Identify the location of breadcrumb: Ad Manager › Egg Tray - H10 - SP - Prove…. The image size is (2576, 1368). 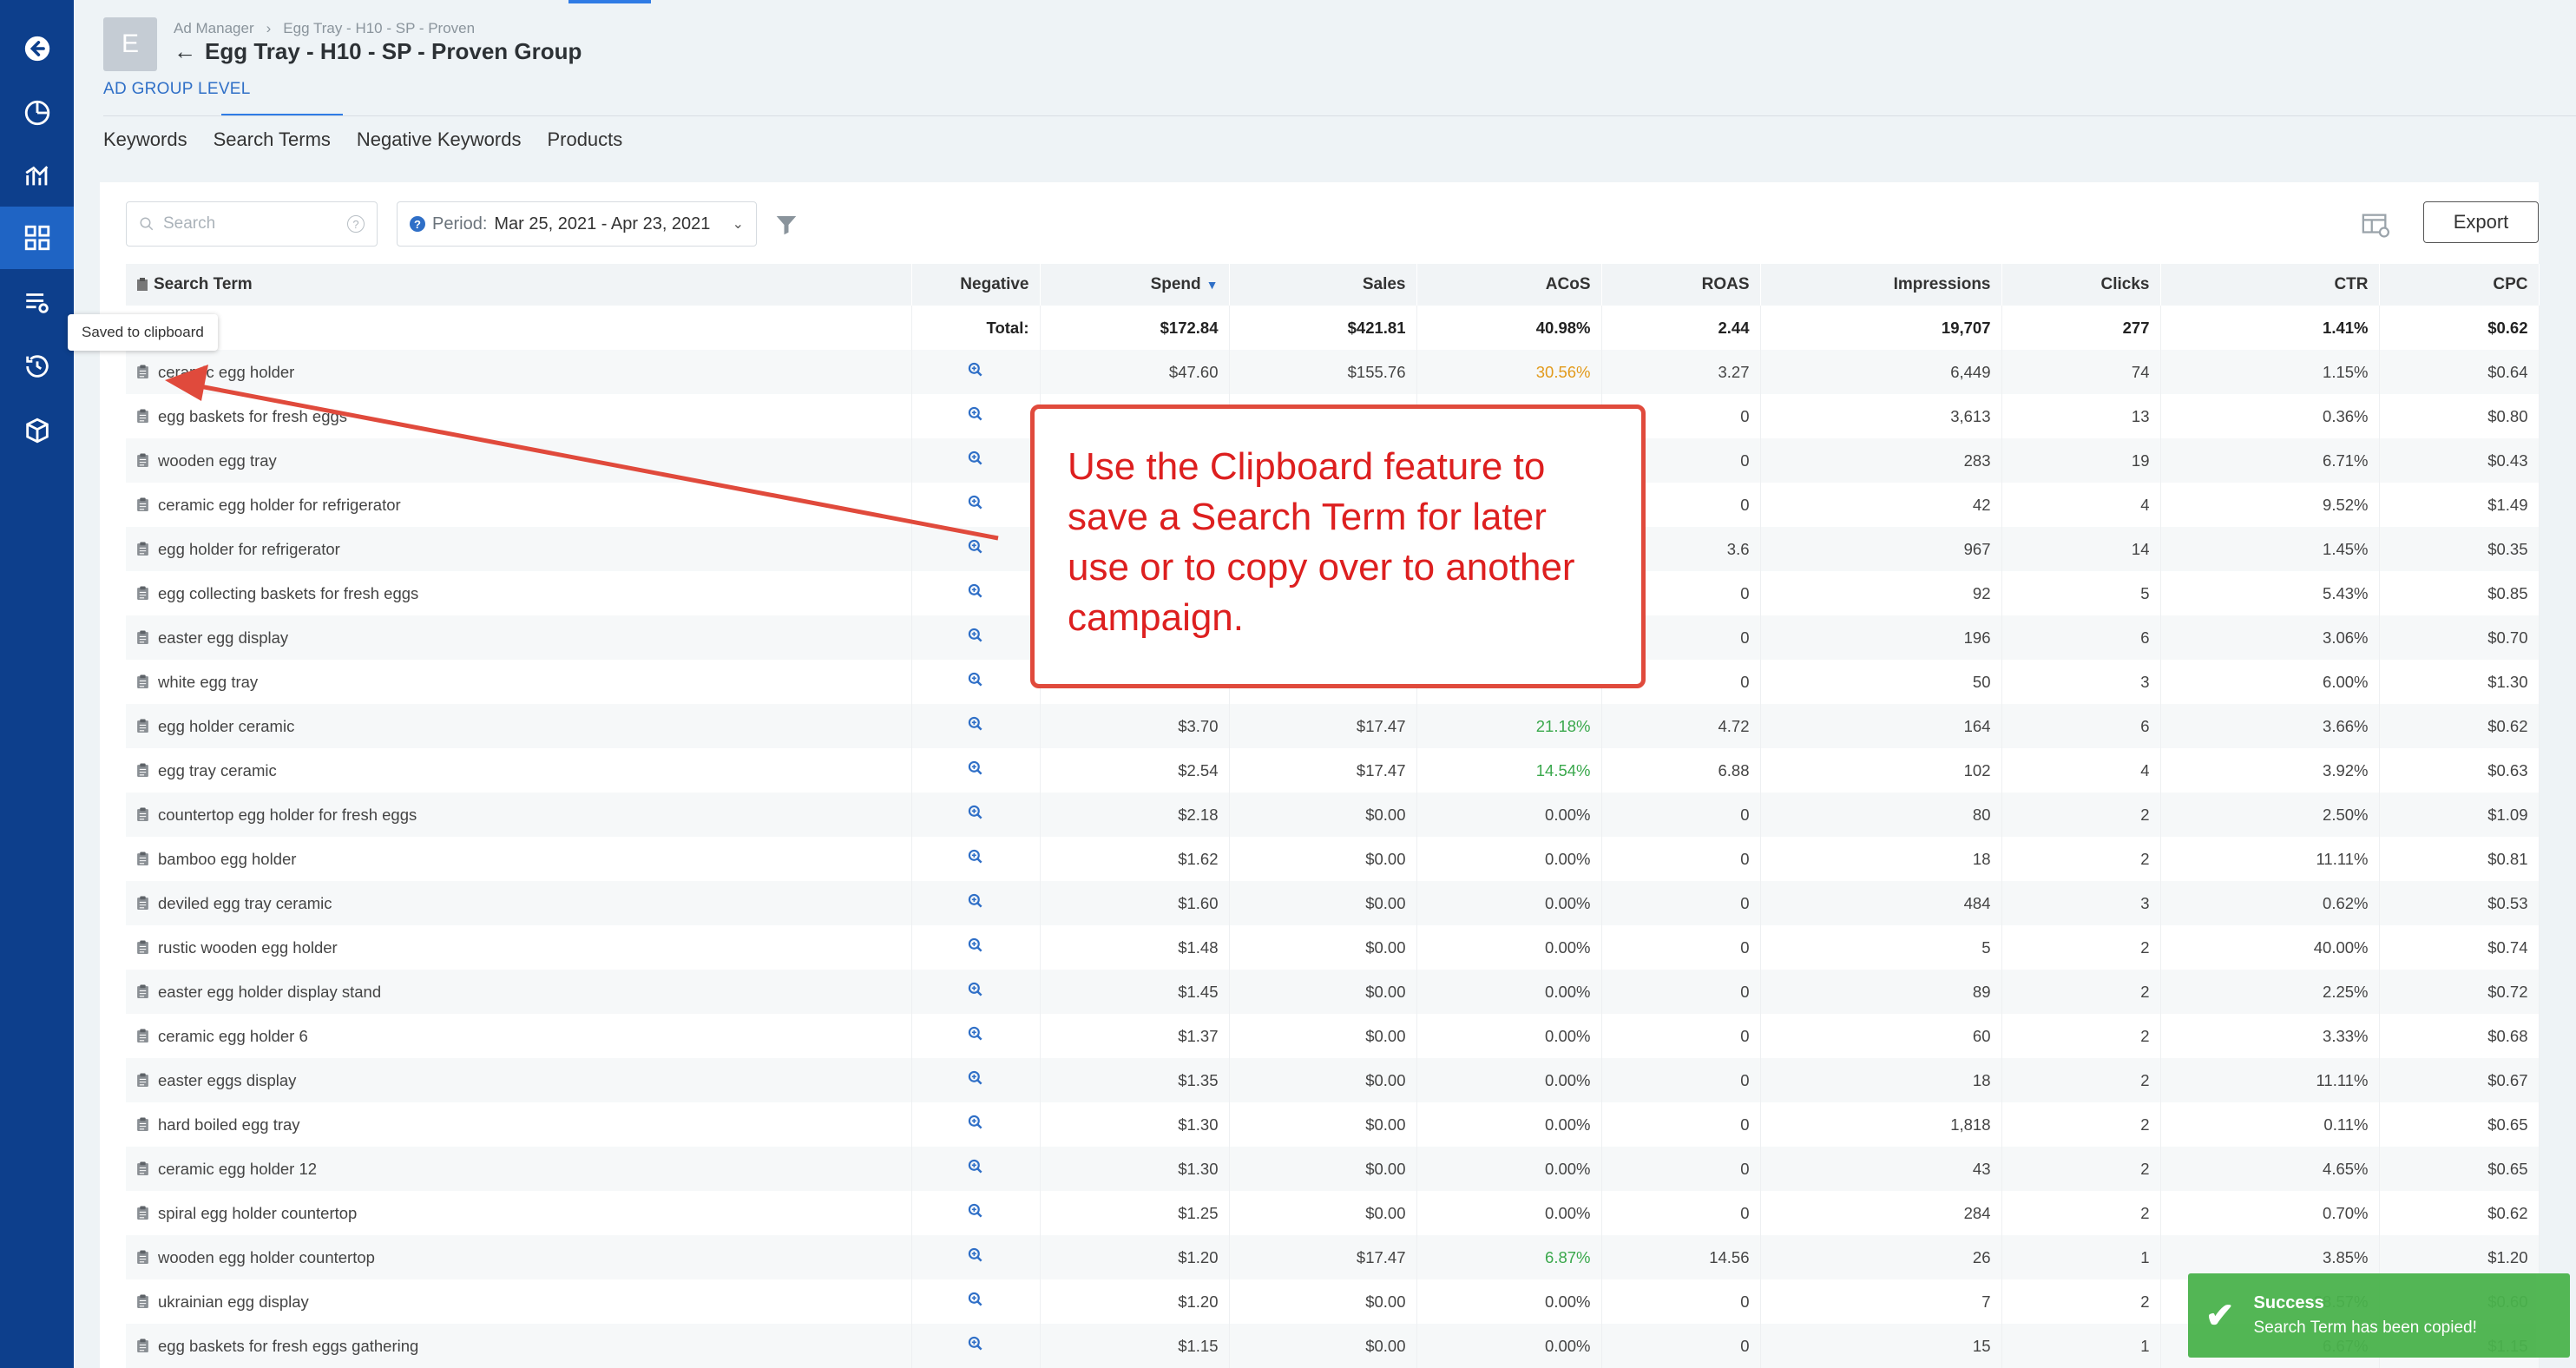
(324, 29).